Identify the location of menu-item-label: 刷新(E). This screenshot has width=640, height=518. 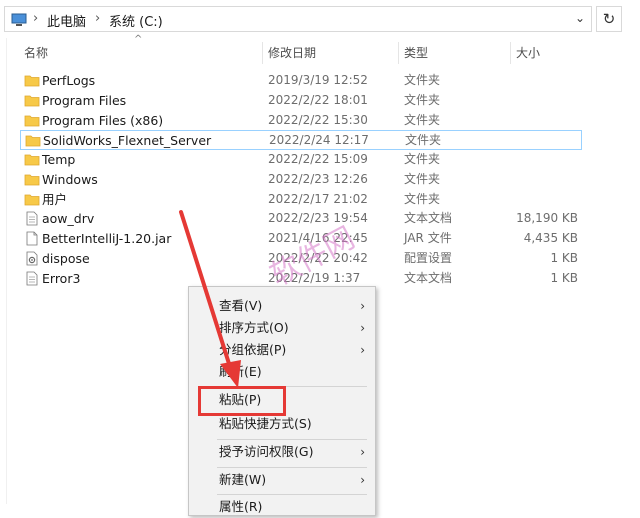
(240, 371).